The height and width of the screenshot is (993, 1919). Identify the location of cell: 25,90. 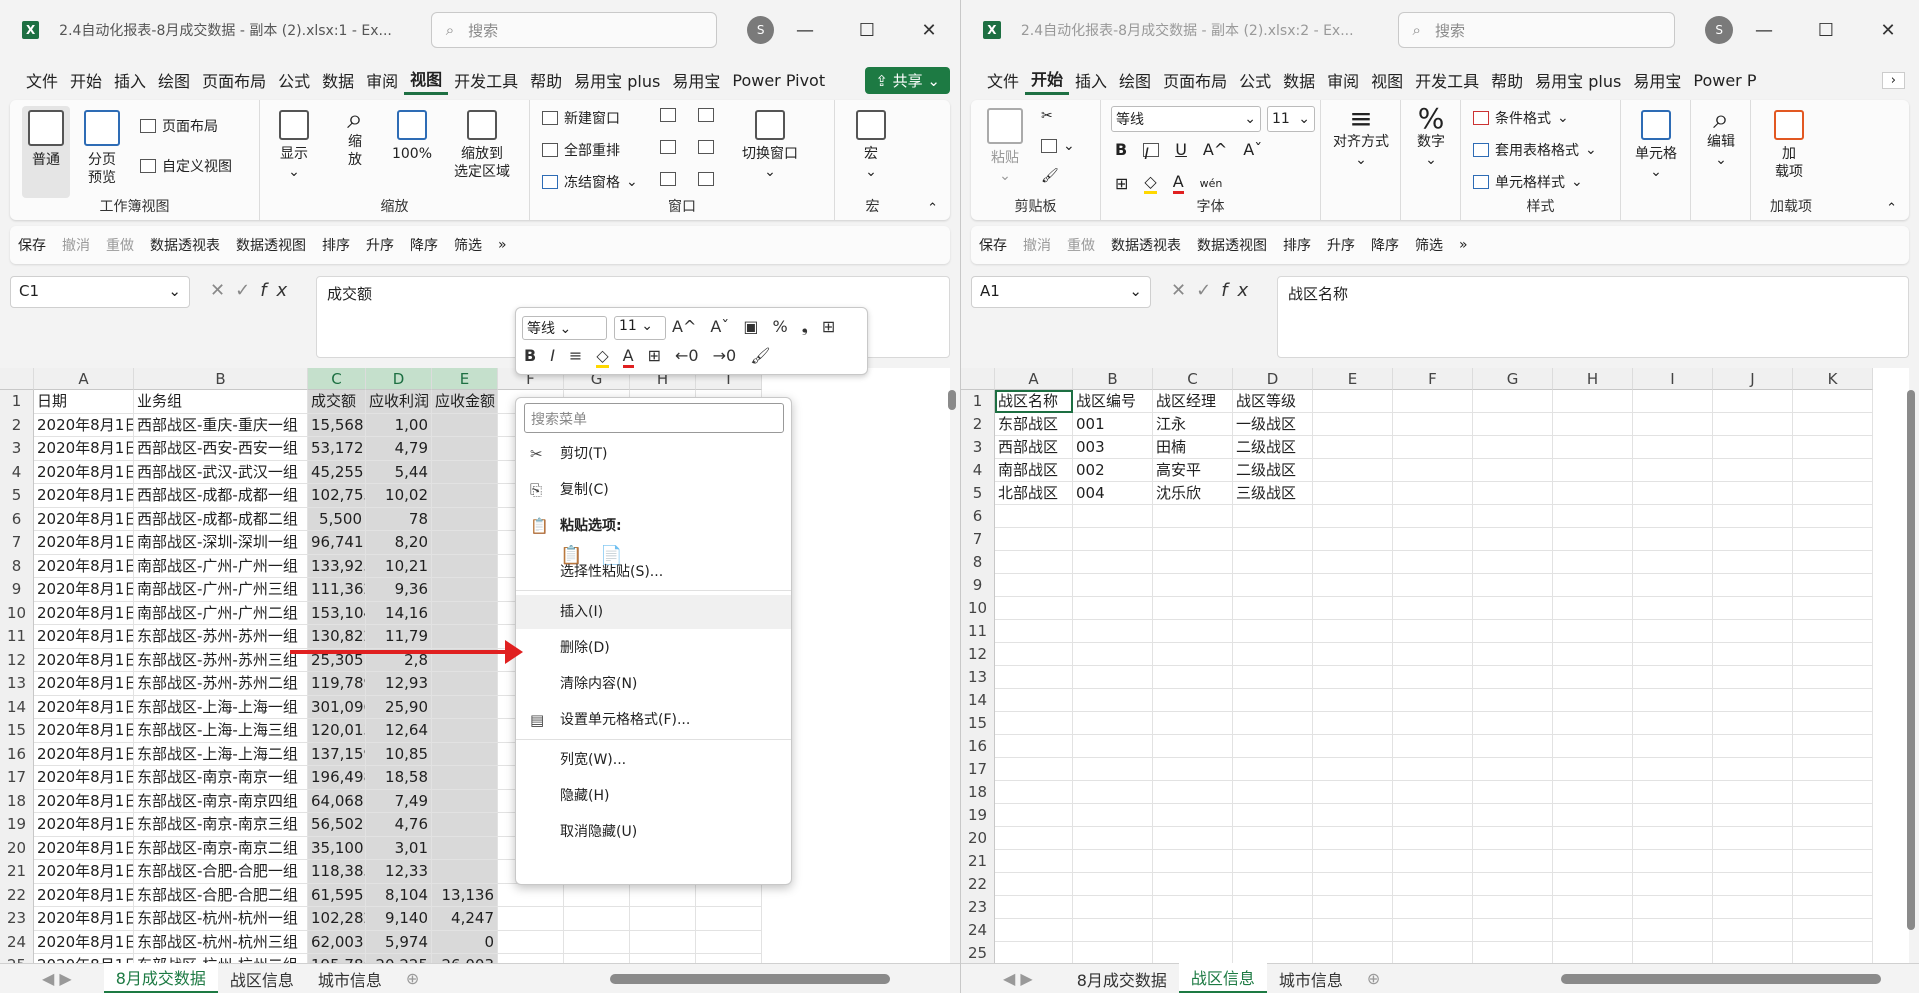
(399, 707).